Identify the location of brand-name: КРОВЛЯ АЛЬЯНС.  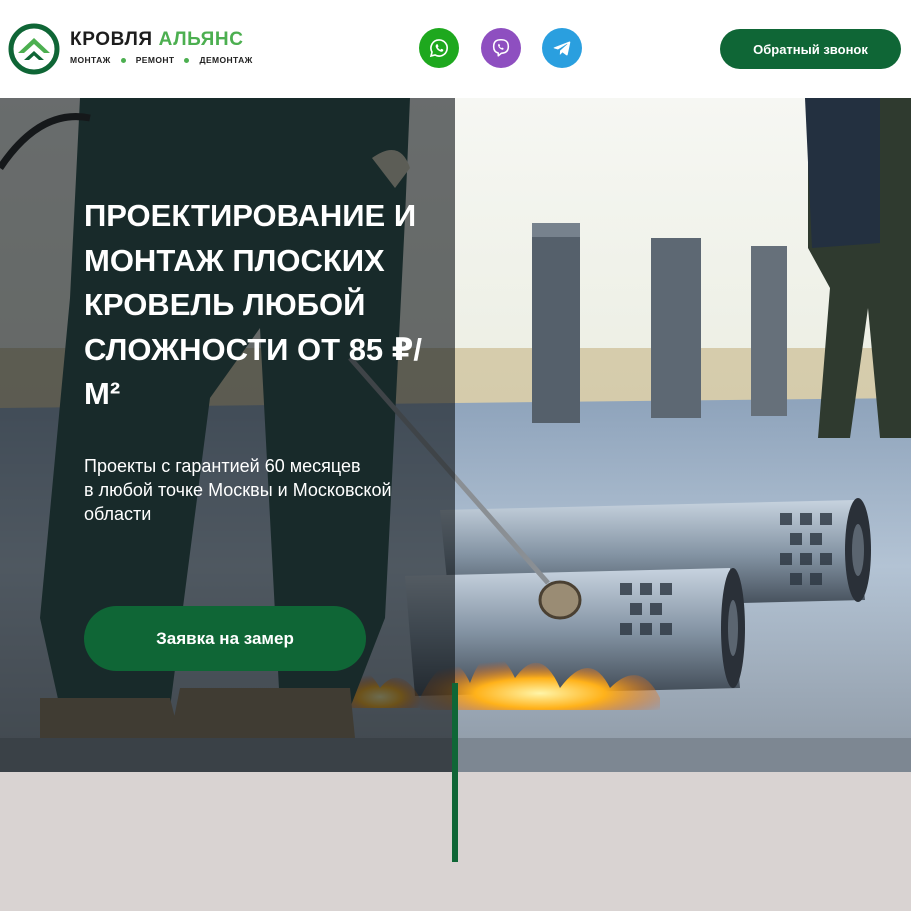
(161, 40).